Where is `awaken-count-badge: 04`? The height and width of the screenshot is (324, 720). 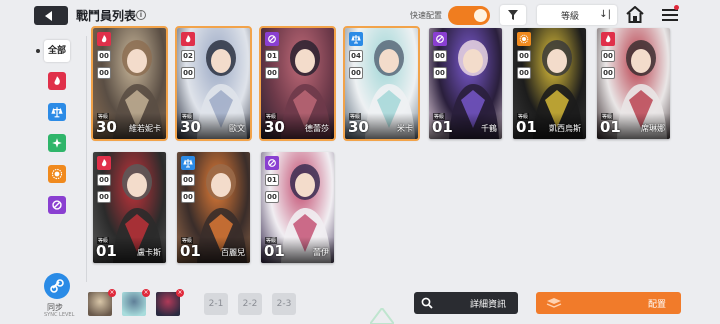 awaken-count-badge: 04 is located at coordinates (356, 56).